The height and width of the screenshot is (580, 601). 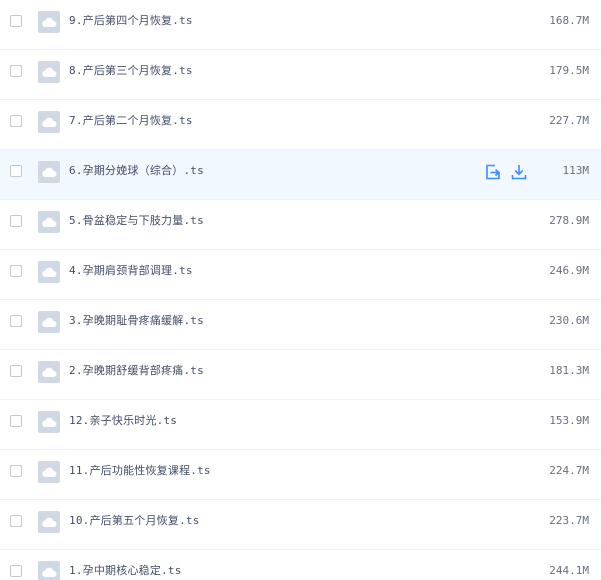 What do you see at coordinates (131, 71) in the screenshot?
I see `file-name: 8.产后第三个月恢复.ts` at bounding box center [131, 71].